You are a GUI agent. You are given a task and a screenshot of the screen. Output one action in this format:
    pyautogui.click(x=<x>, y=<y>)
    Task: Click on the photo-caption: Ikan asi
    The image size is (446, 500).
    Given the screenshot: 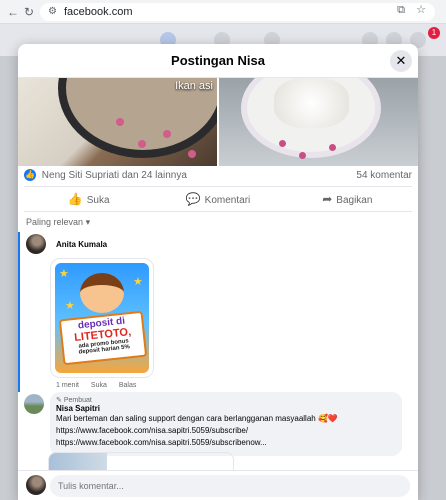 What is the action you would take?
    pyautogui.click(x=194, y=86)
    